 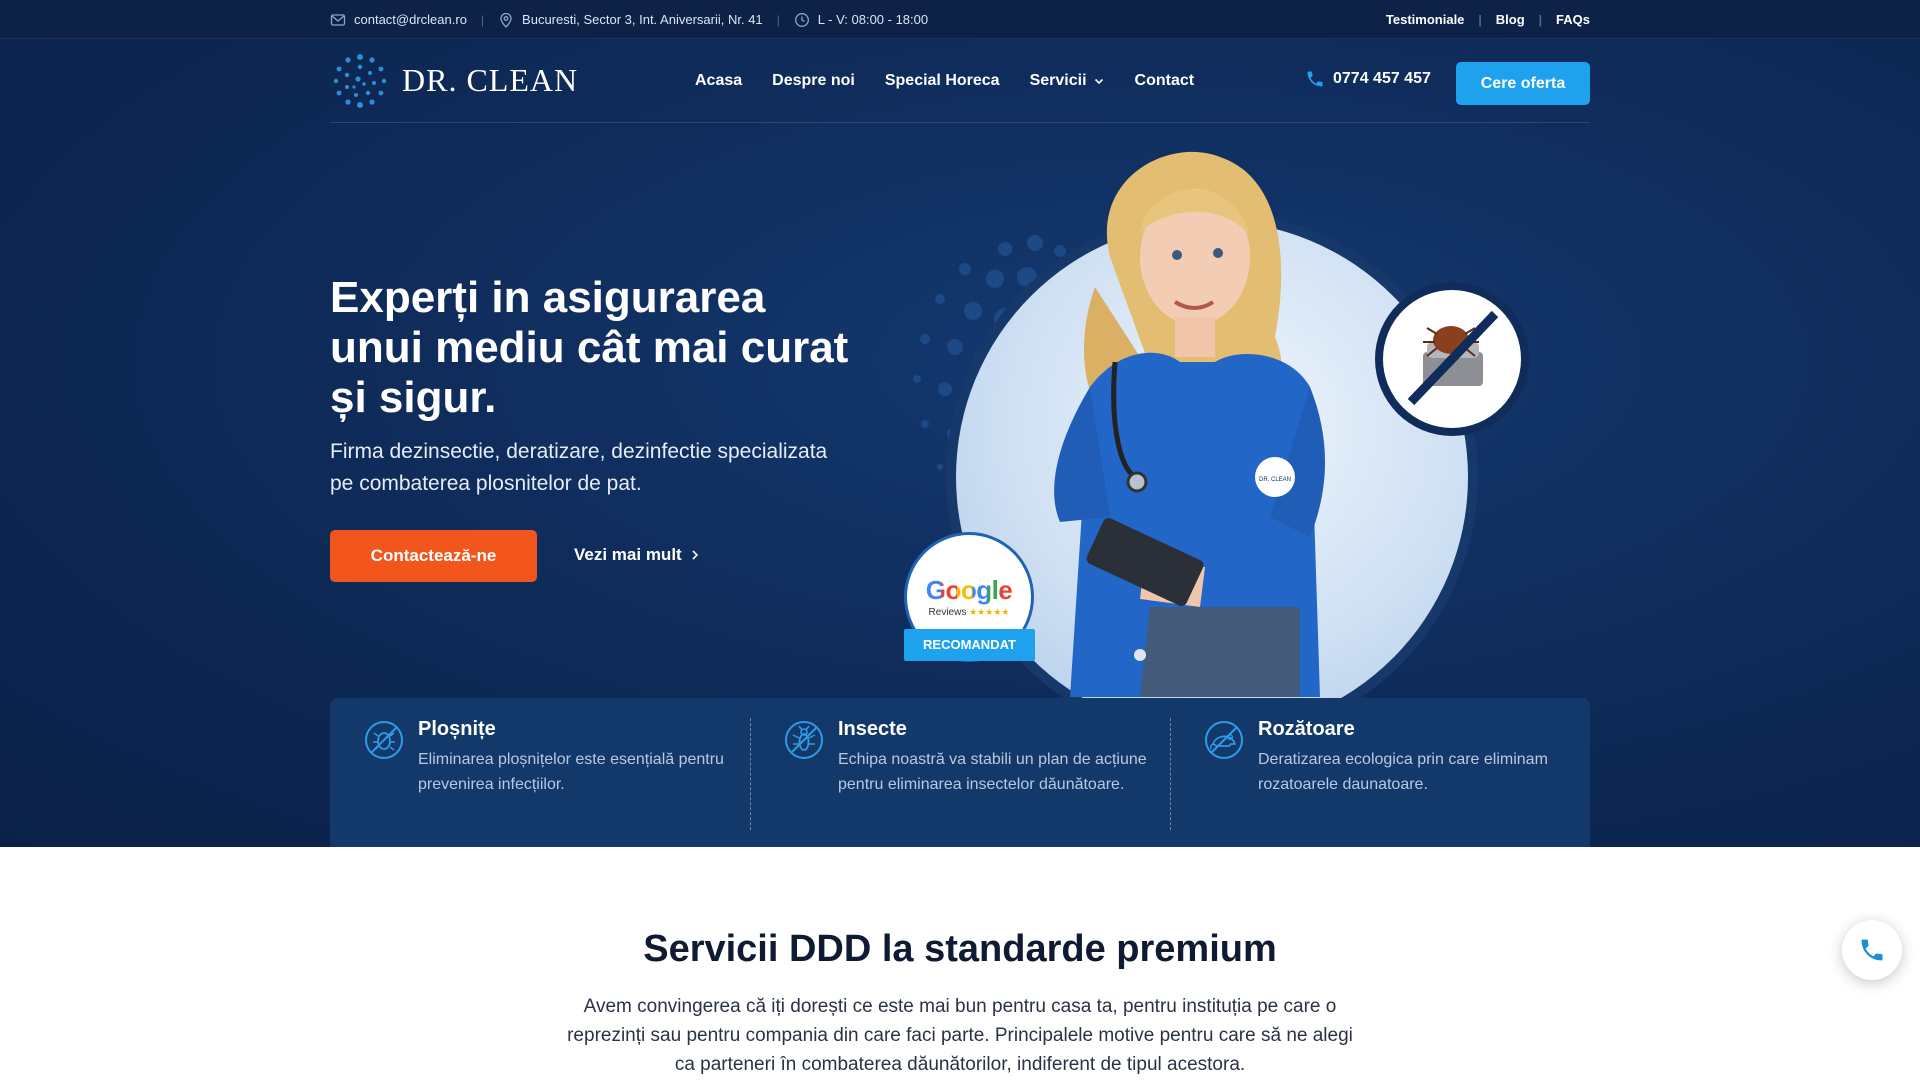 What do you see at coordinates (490, 80) in the screenshot?
I see `logo-text: DR. CLEAN` at bounding box center [490, 80].